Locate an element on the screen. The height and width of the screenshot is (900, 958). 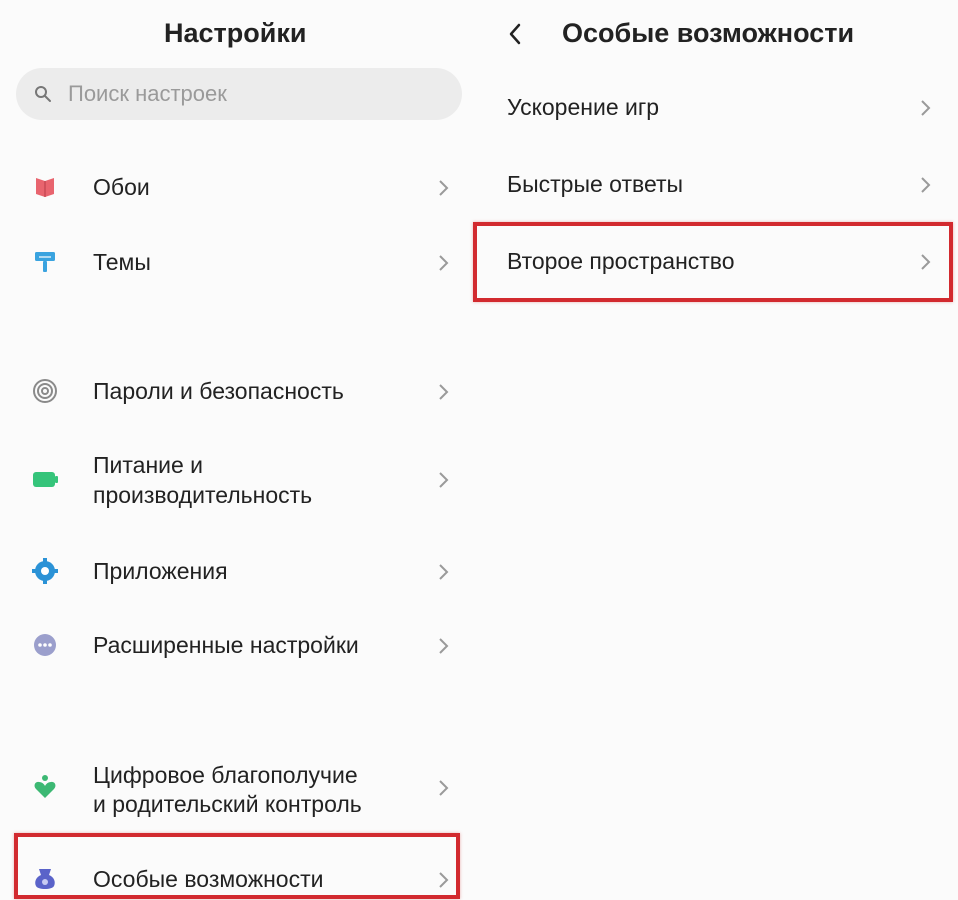
page-title: Особые возможности is located at coordinates (708, 33).